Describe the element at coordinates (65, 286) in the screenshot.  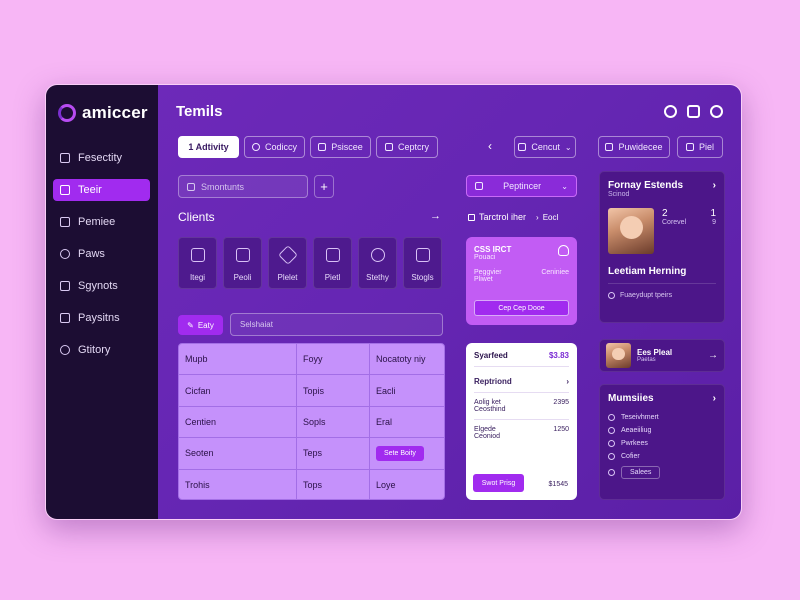
I see `document-icon` at that location.